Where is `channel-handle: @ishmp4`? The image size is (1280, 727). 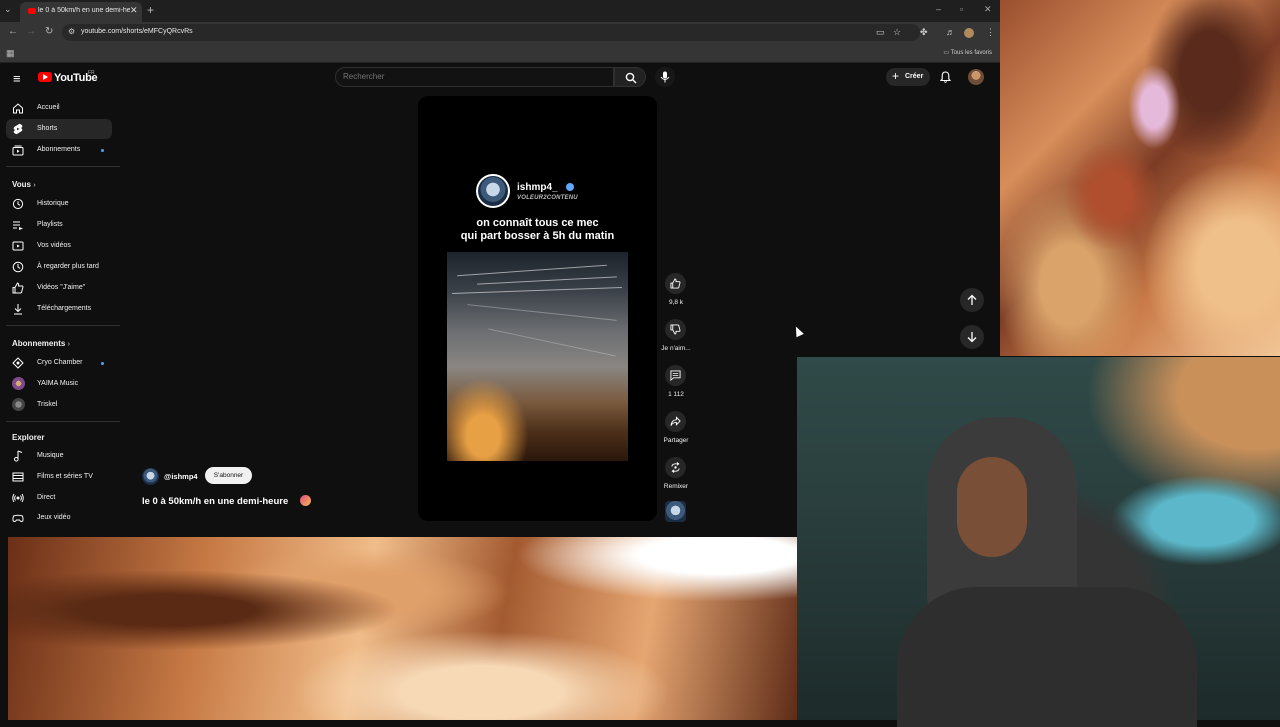
channel-handle: @ishmp4 is located at coordinates (181, 476).